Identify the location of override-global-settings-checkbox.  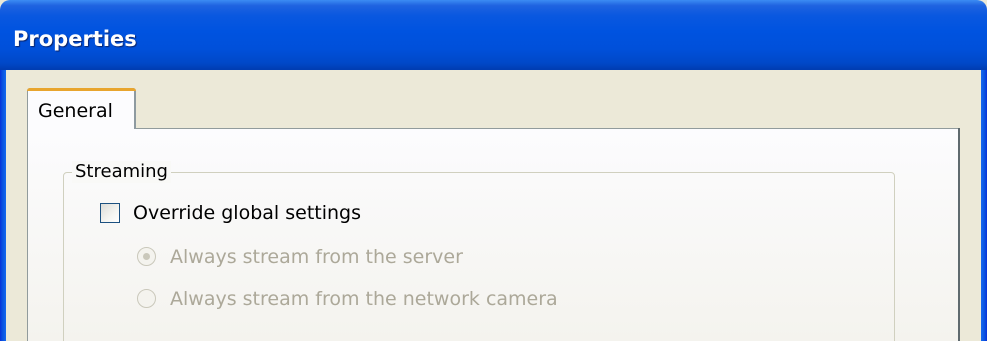
(110, 213).